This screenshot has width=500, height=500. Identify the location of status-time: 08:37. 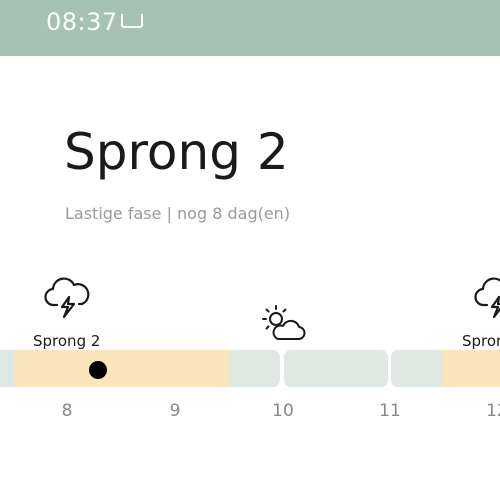
(82, 22).